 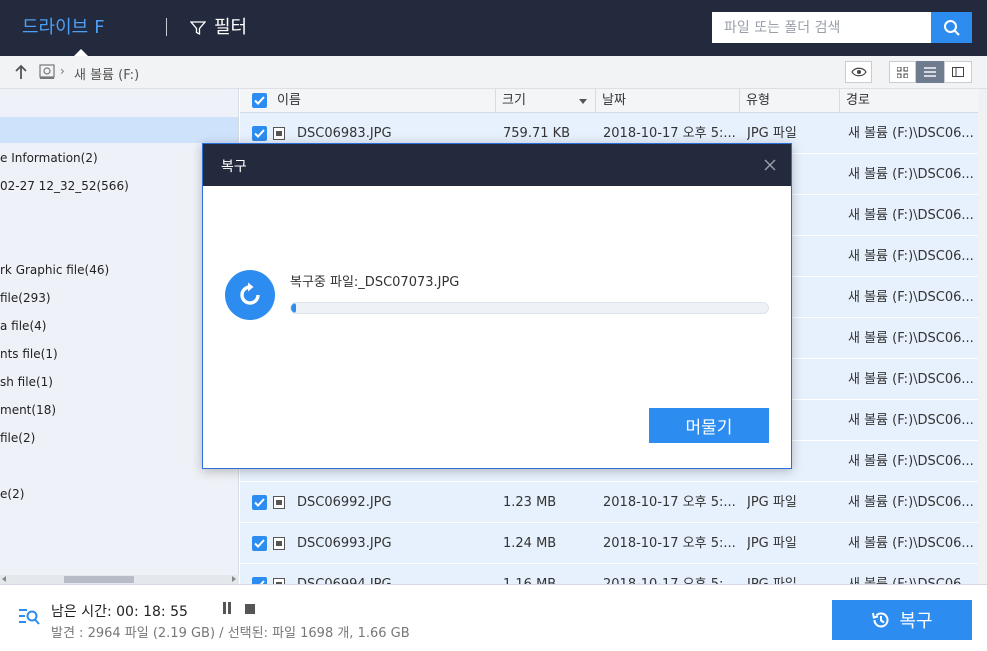 What do you see at coordinates (250, 609) in the screenshot?
I see `stop-icon` at bounding box center [250, 609].